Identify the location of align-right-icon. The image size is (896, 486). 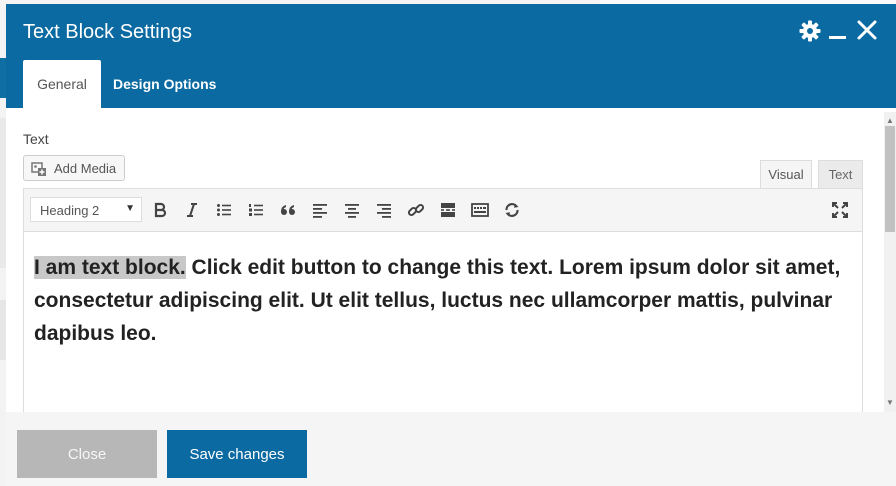
(384, 210).